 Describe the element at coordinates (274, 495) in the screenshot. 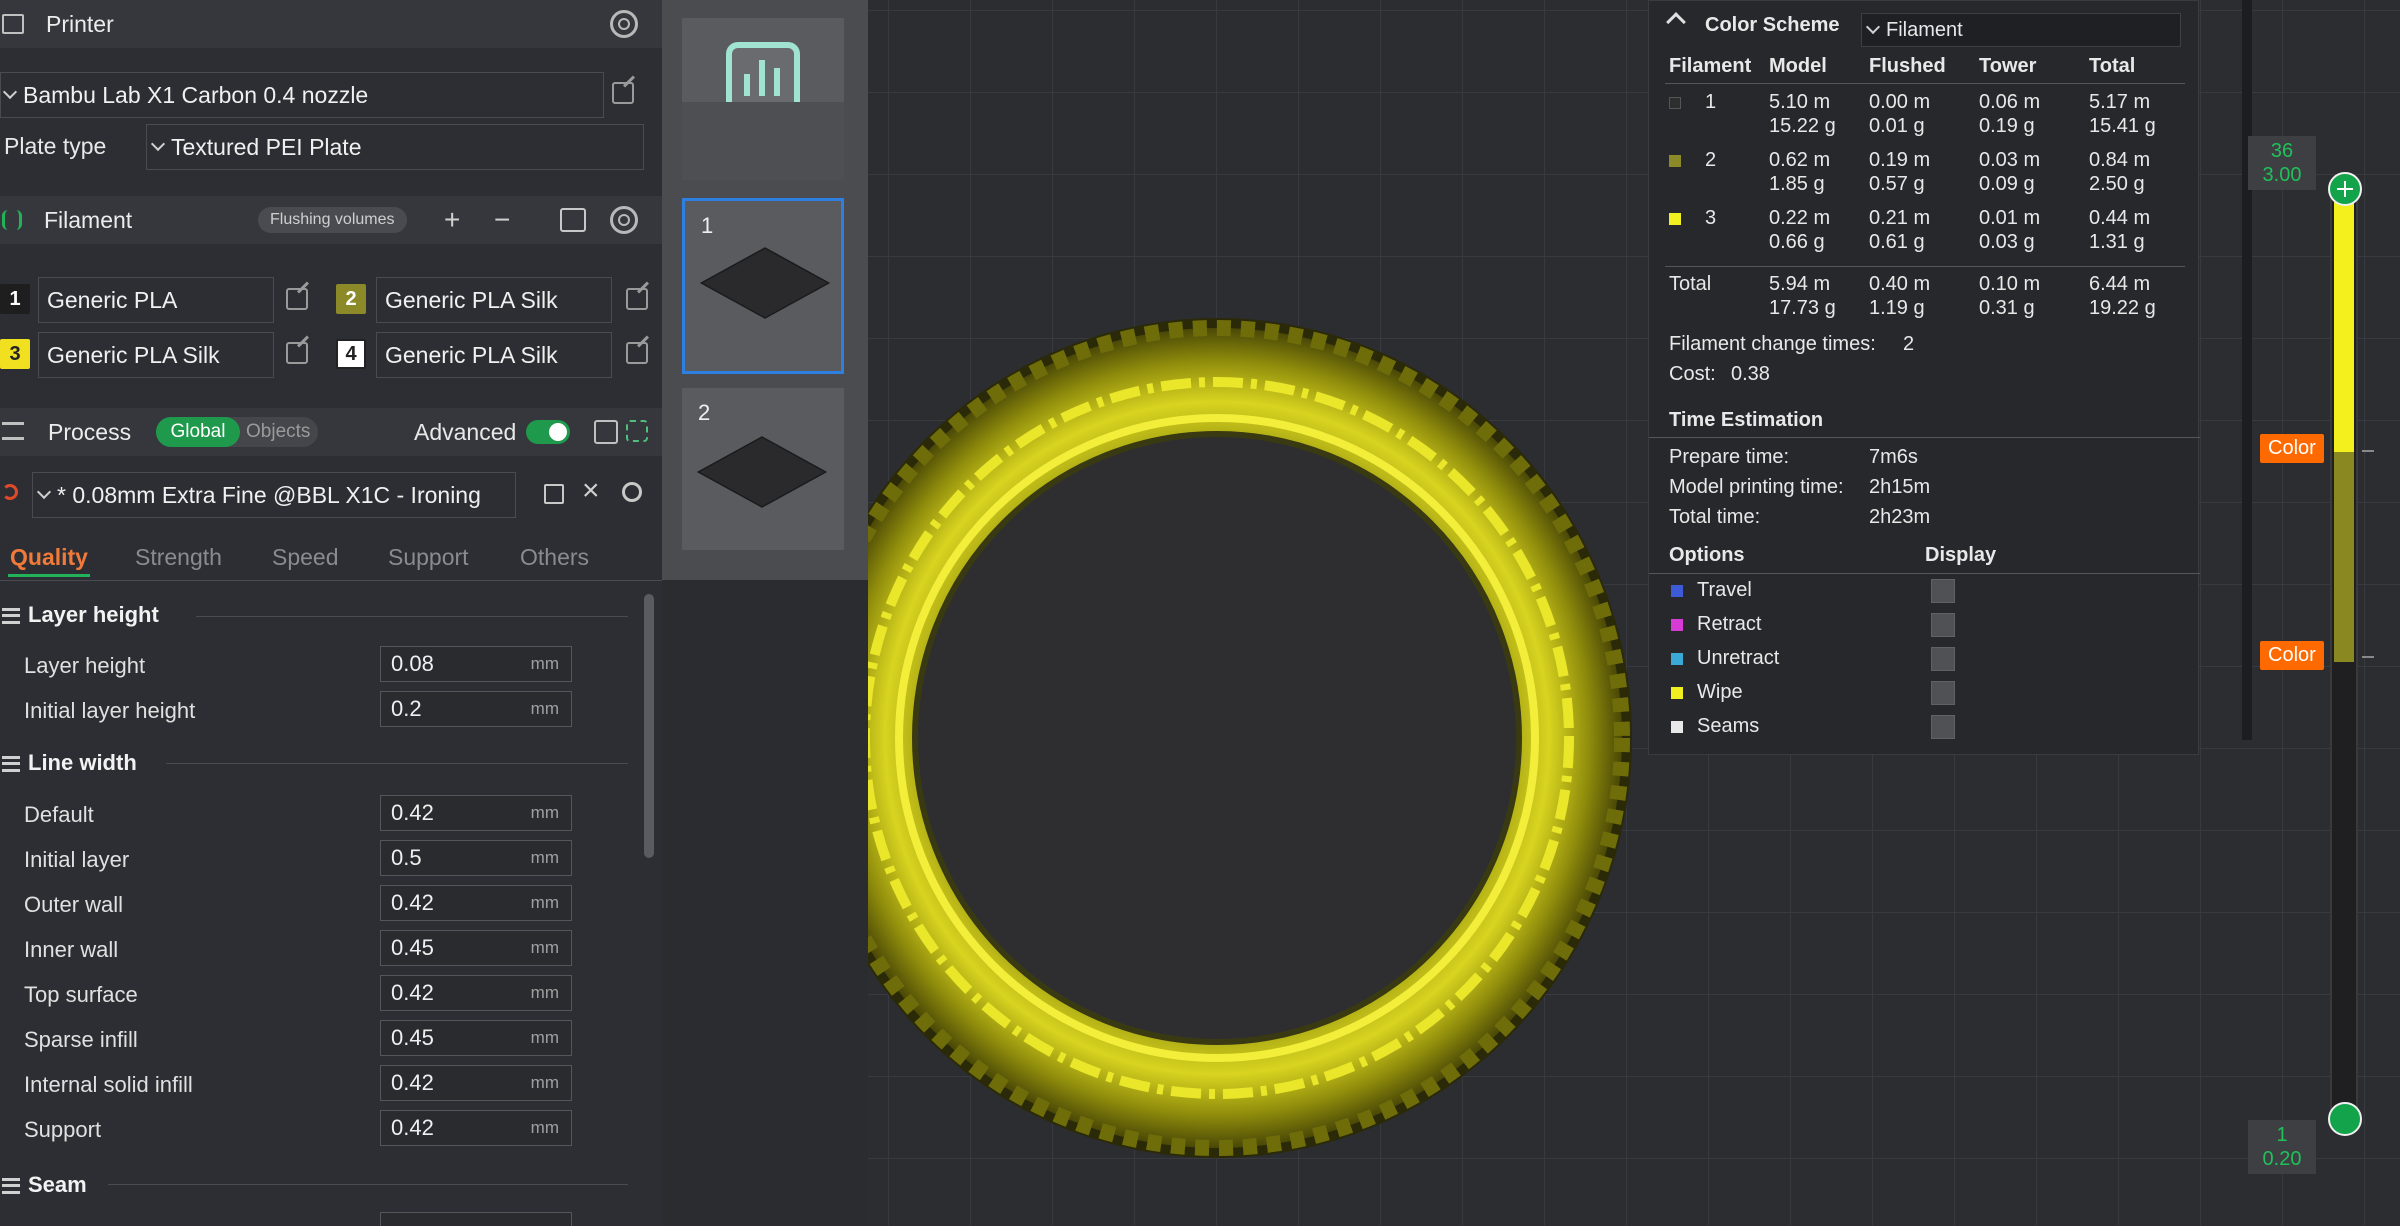

I see `process-preset-select: * 0.08mm Extra Fine @BBL X1C - Ironing` at that location.